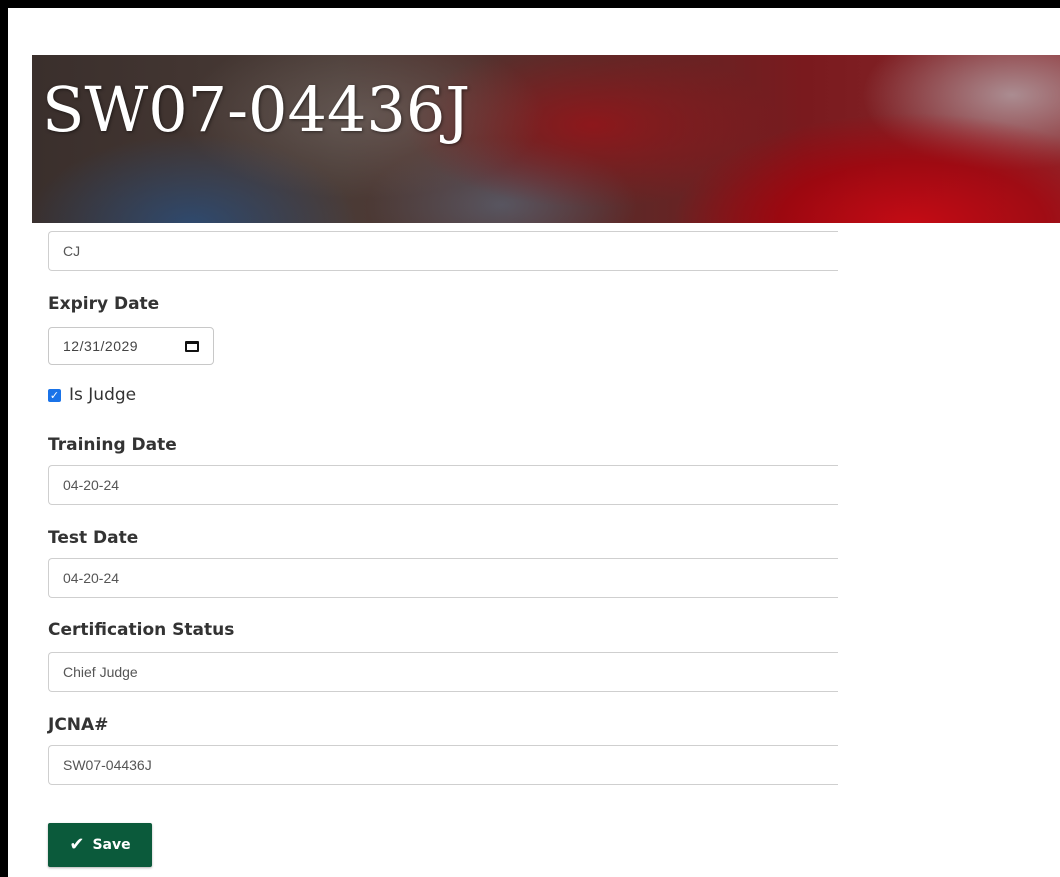 Image resolution: width=1060 pixels, height=877 pixels. Describe the element at coordinates (112, 445) in the screenshot. I see `training-date-label: Training Date` at that location.